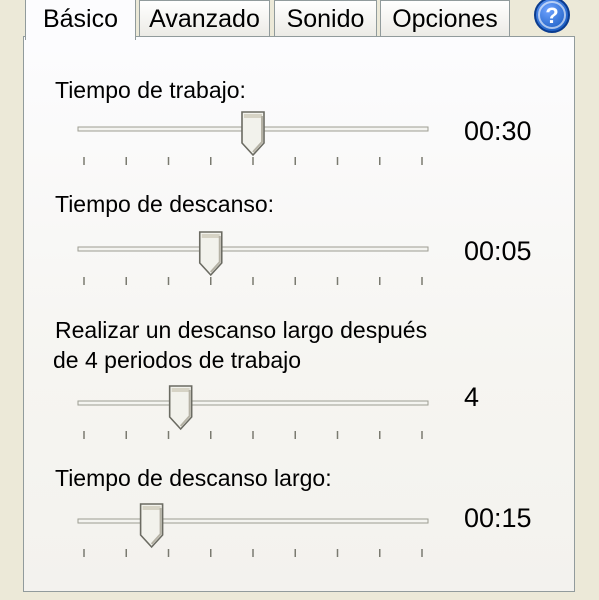 The height and width of the screenshot is (600, 599). I want to click on work-time-value: 00:30, so click(498, 131).